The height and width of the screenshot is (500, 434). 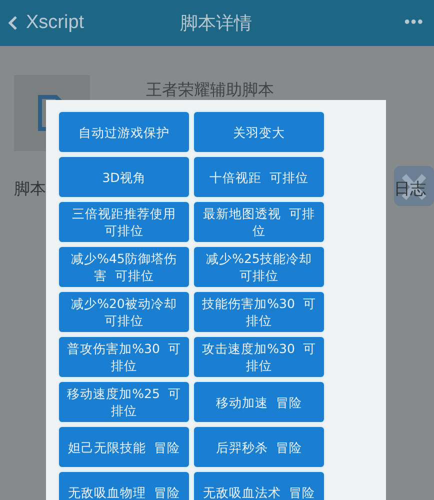 I want to click on option-button: 3D视角, so click(x=124, y=177).